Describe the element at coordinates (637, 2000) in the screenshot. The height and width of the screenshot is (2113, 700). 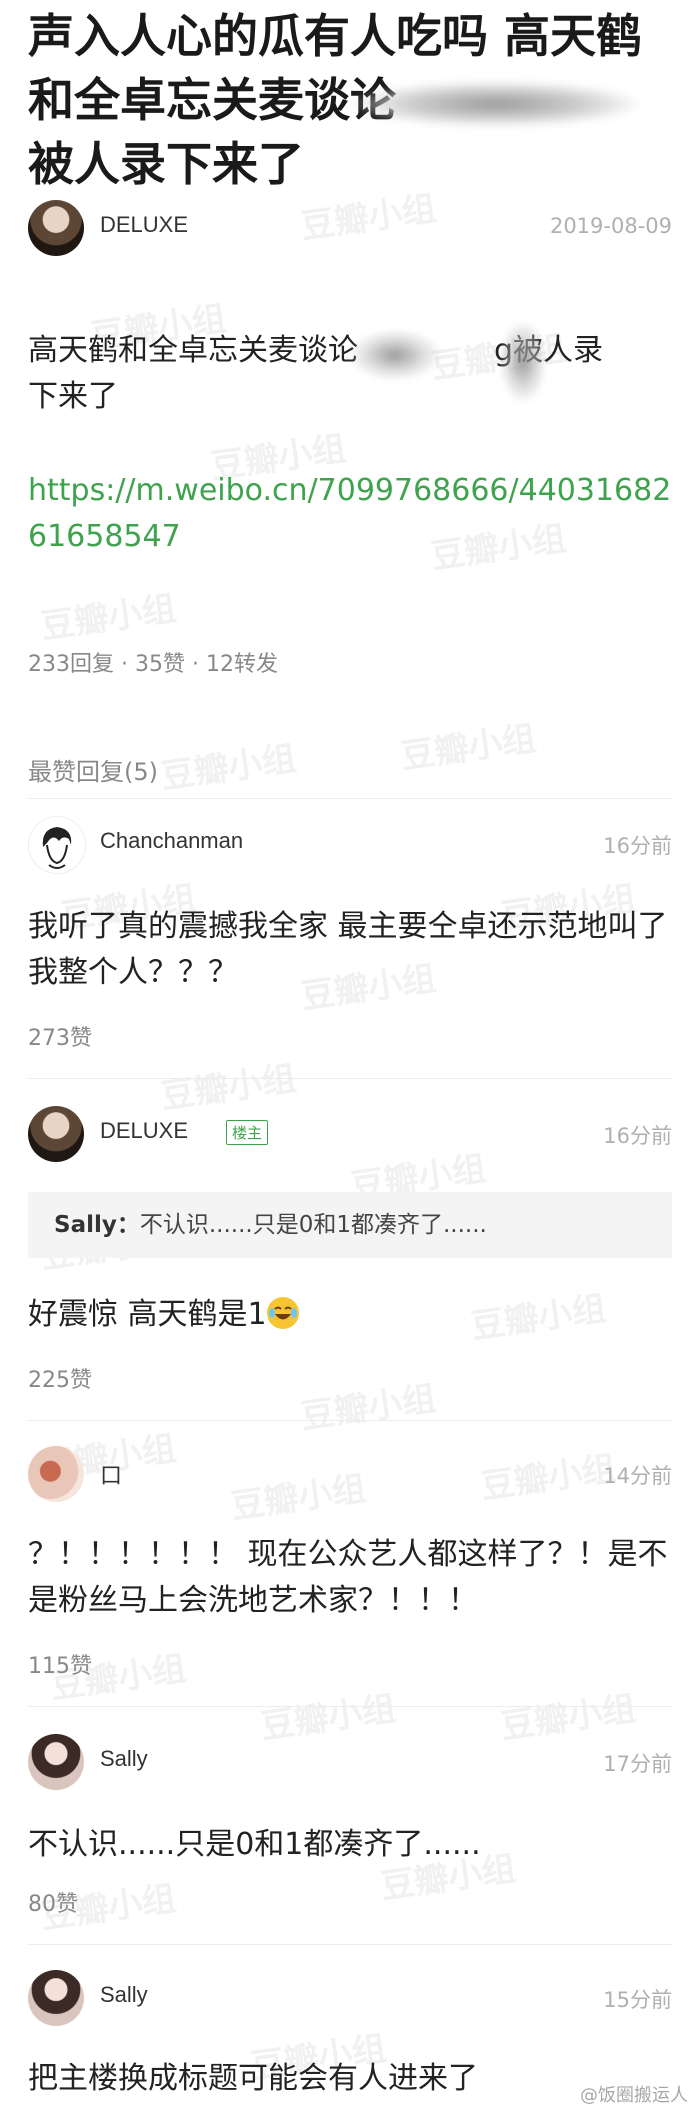
I see `reply-time: 15分前` at that location.